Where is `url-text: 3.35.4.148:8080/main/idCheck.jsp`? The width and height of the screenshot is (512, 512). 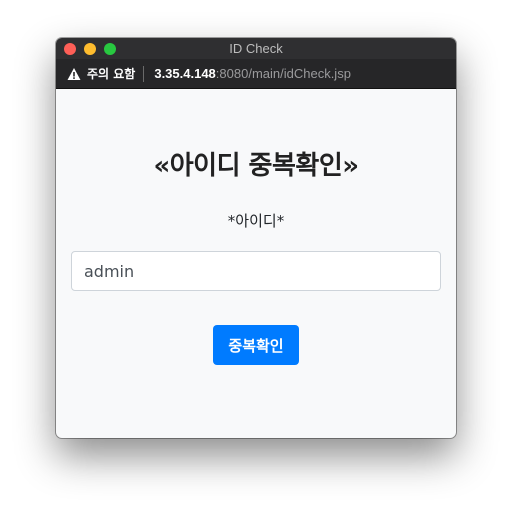
url-text: 3.35.4.148:8080/main/idCheck.jsp is located at coordinates (252, 73).